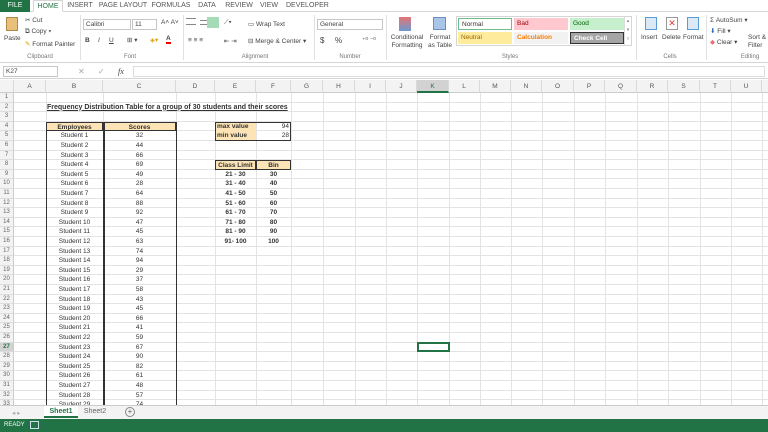 Image resolution: width=768 pixels, height=432 pixels. I want to click on formula-input, so click(449, 71).